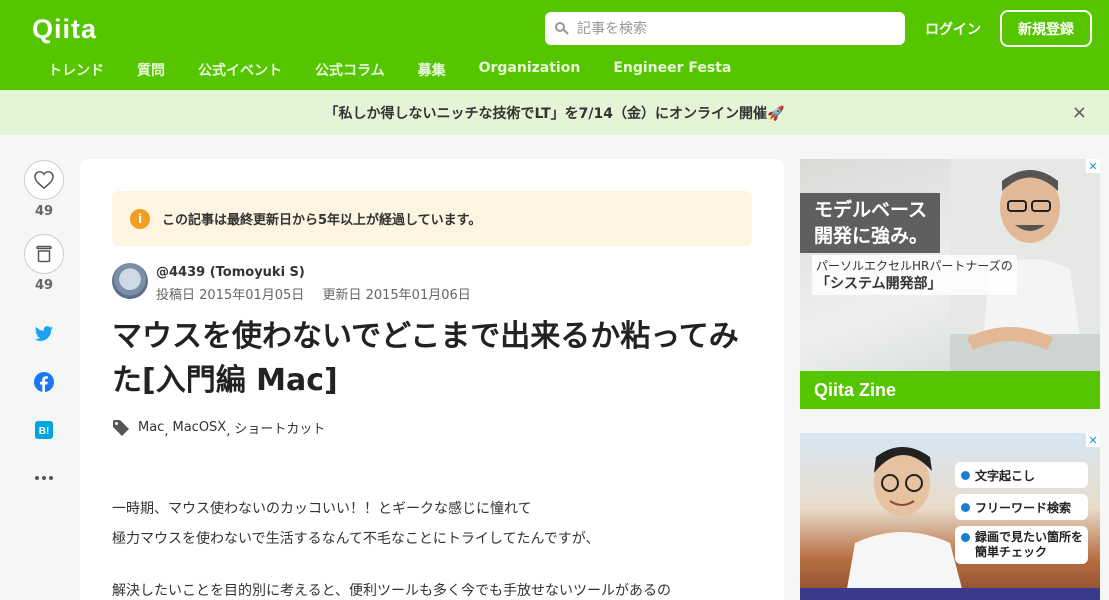 The height and width of the screenshot is (600, 1109). Describe the element at coordinates (76, 70) in the screenshot. I see `nav-trend: トレンド` at that location.